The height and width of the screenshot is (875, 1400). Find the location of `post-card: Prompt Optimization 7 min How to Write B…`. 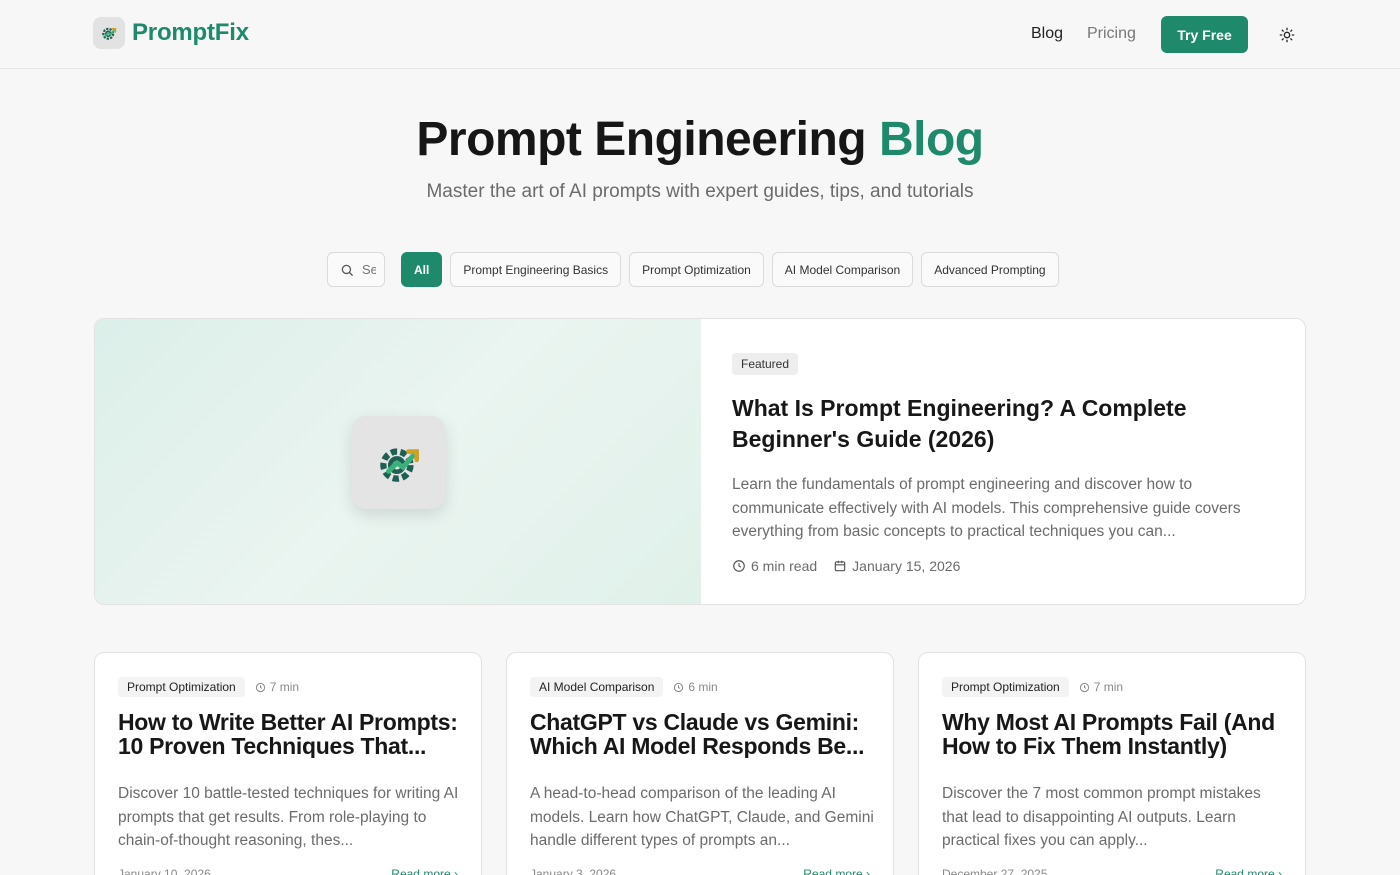

post-card: Prompt Optimization 7 min How to Write B… is located at coordinates (288, 763).